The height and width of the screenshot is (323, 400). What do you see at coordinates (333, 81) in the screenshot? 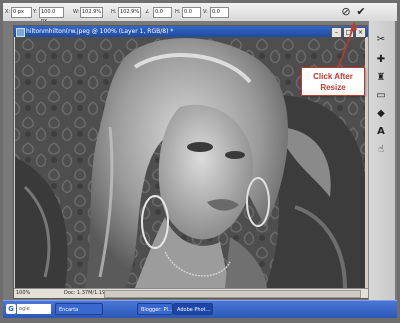
I see `annotation-callout: Click After Resize` at bounding box center [333, 81].